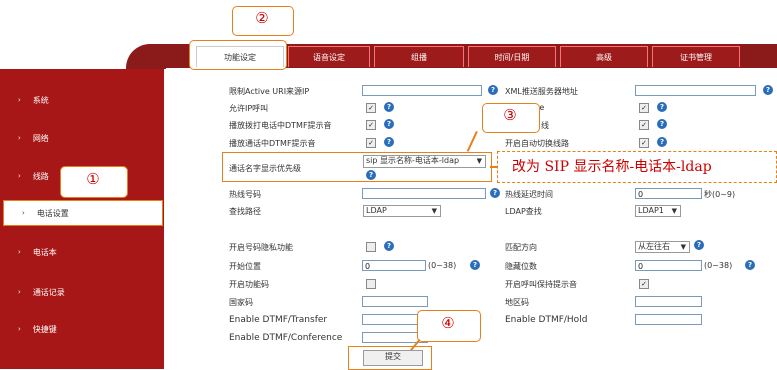 This screenshot has width=777, height=370. What do you see at coordinates (371, 284) in the screenshot?
I see `checkbox-enable-feature-code` at bounding box center [371, 284].